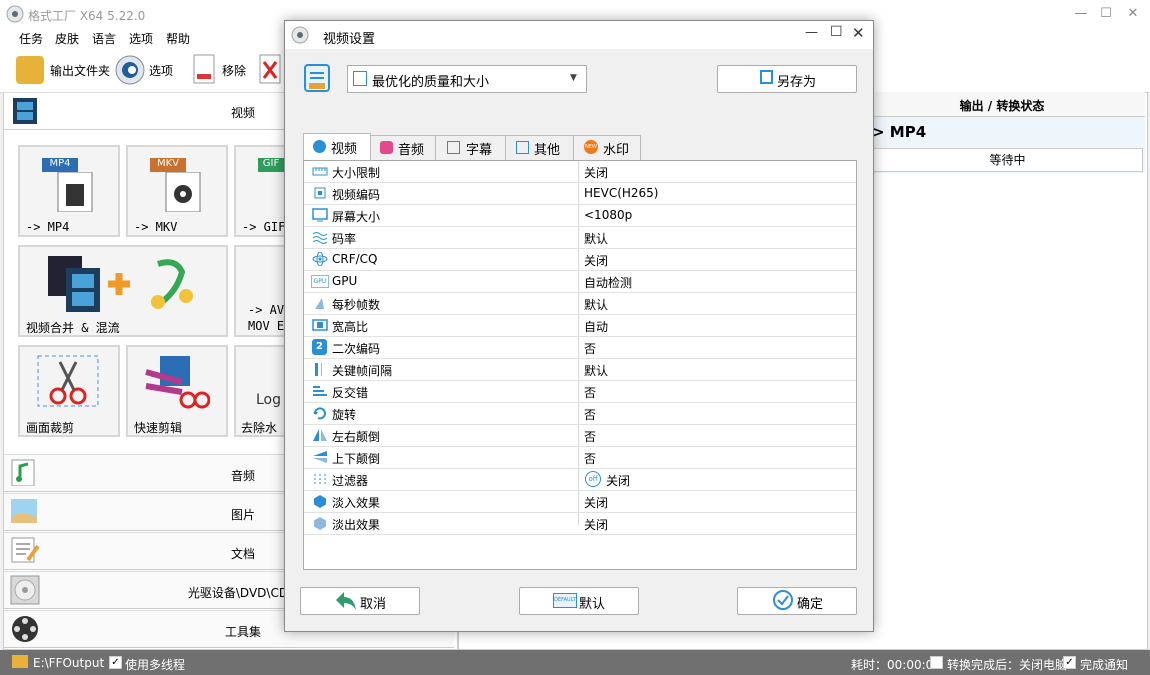  Describe the element at coordinates (349, 39) in the screenshot. I see `dialog-title: 视频设置` at that location.